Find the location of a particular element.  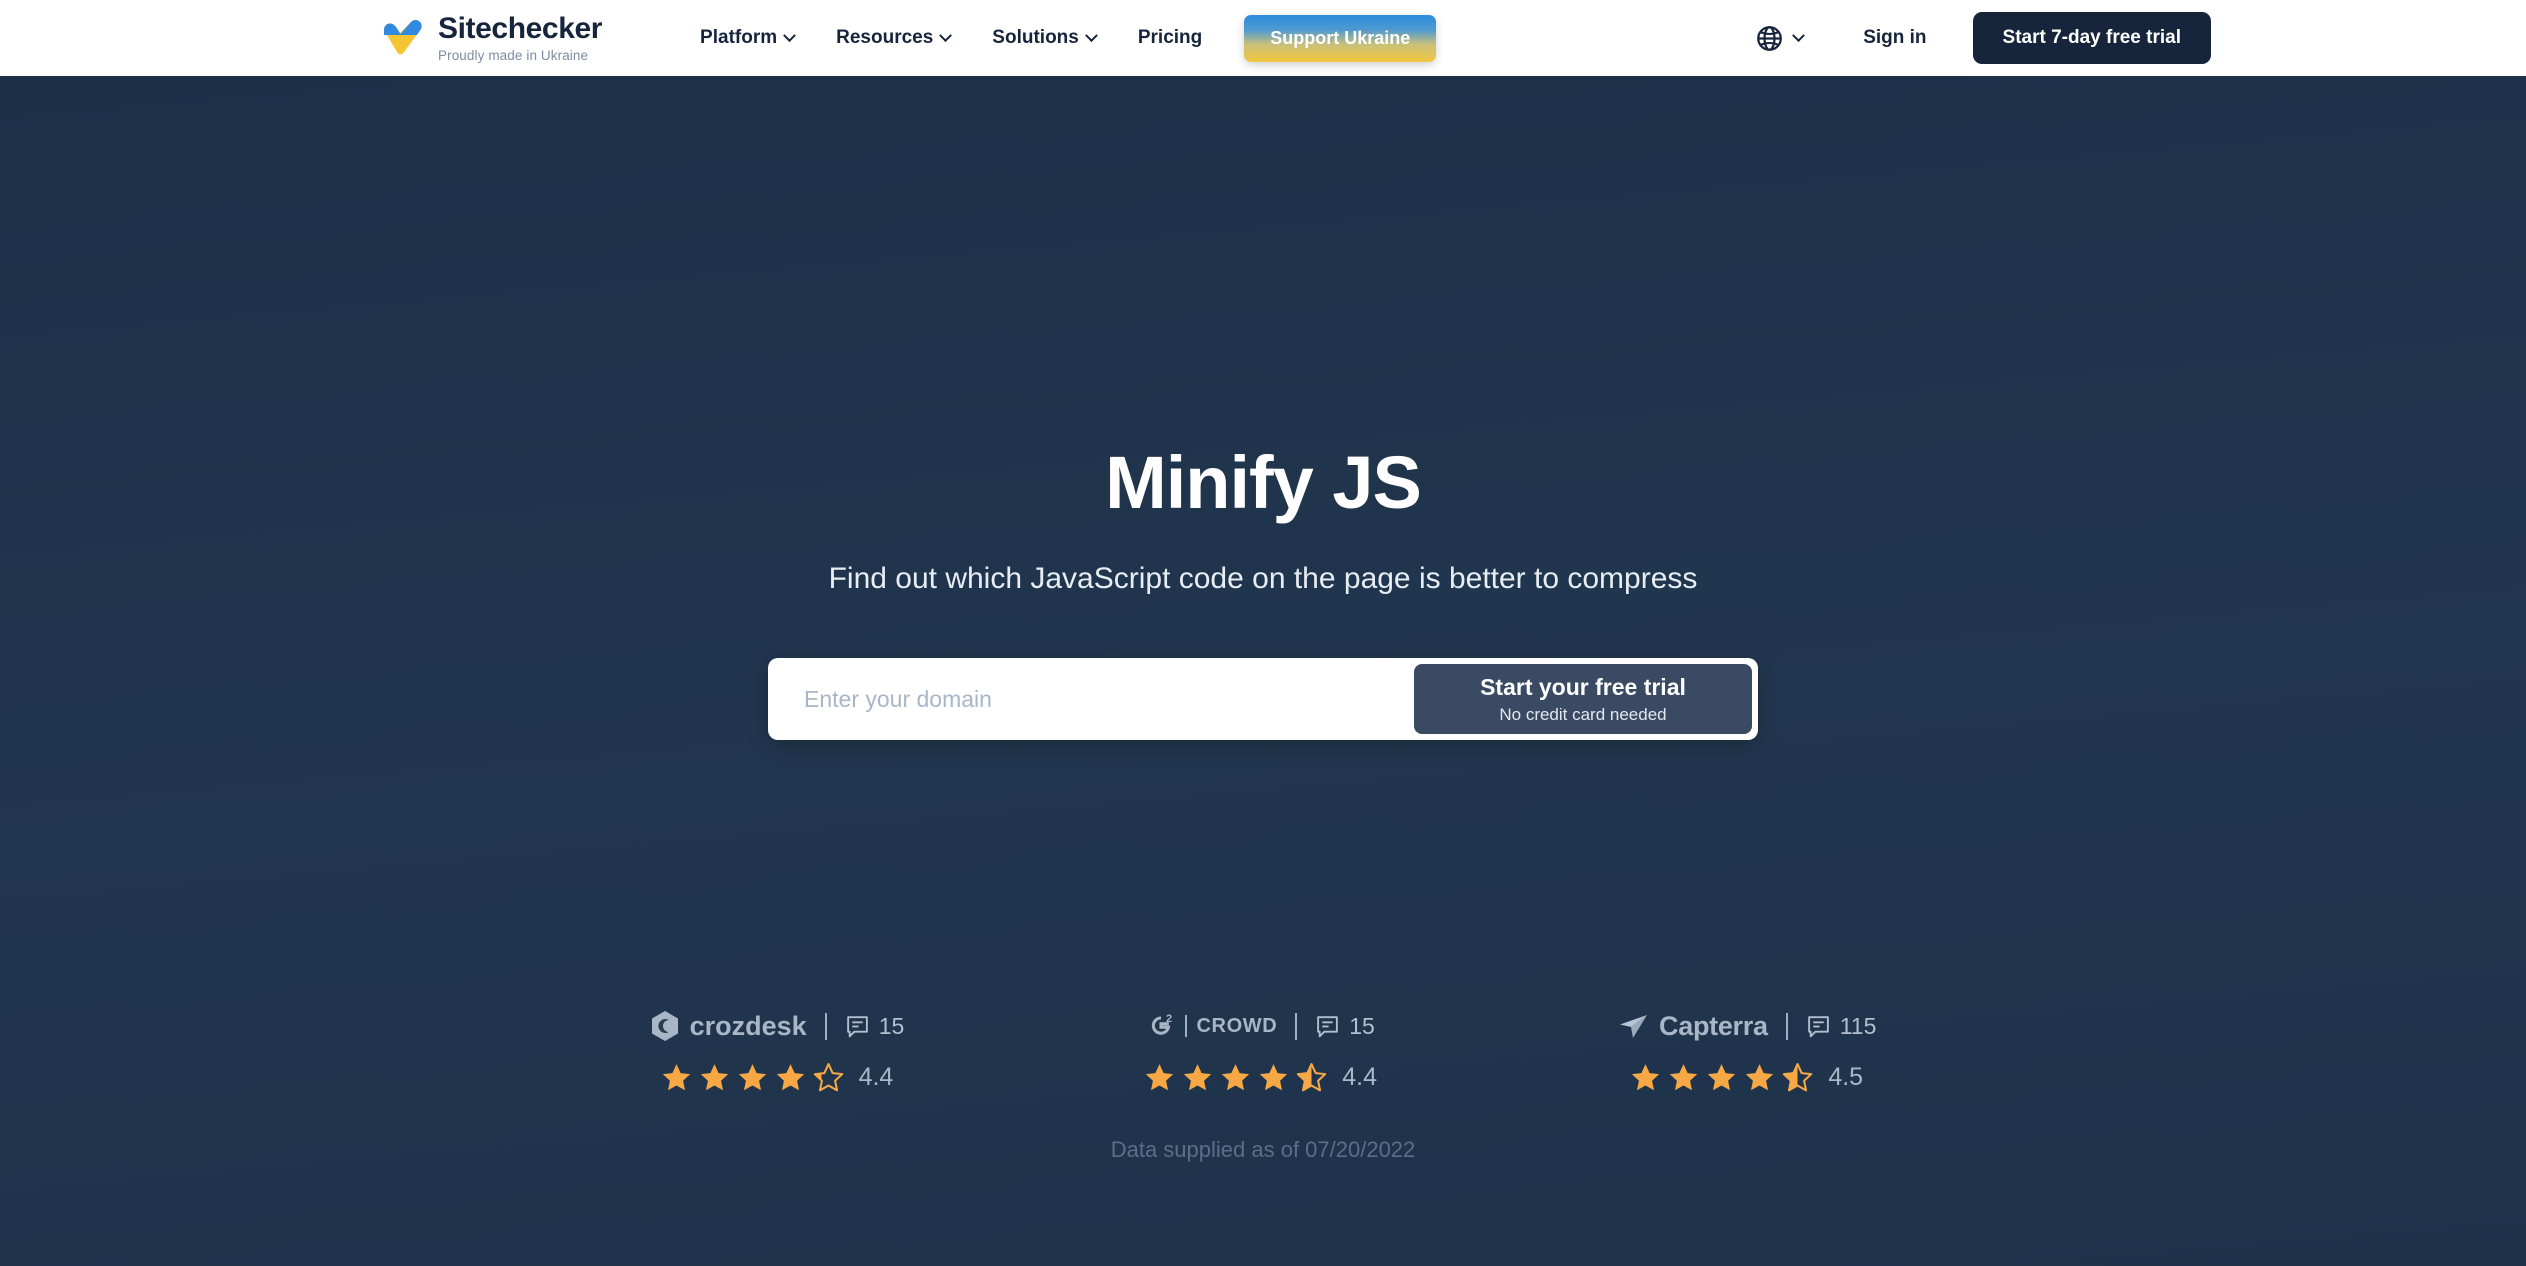

rating-value: 4.5 is located at coordinates (1846, 1077).